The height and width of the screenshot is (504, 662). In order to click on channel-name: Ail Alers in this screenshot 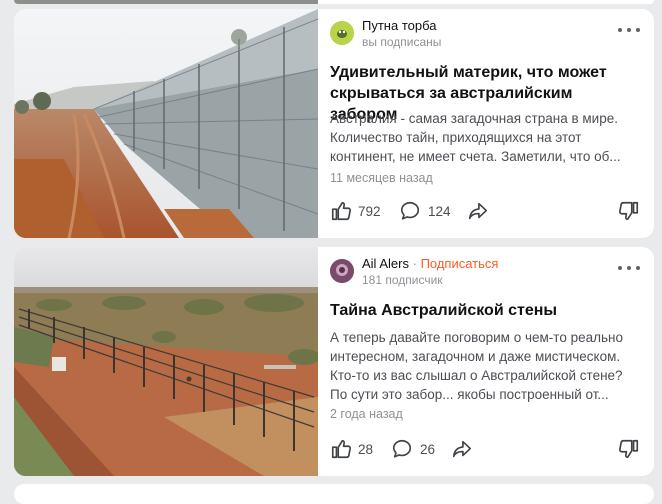, I will do `click(385, 263)`.